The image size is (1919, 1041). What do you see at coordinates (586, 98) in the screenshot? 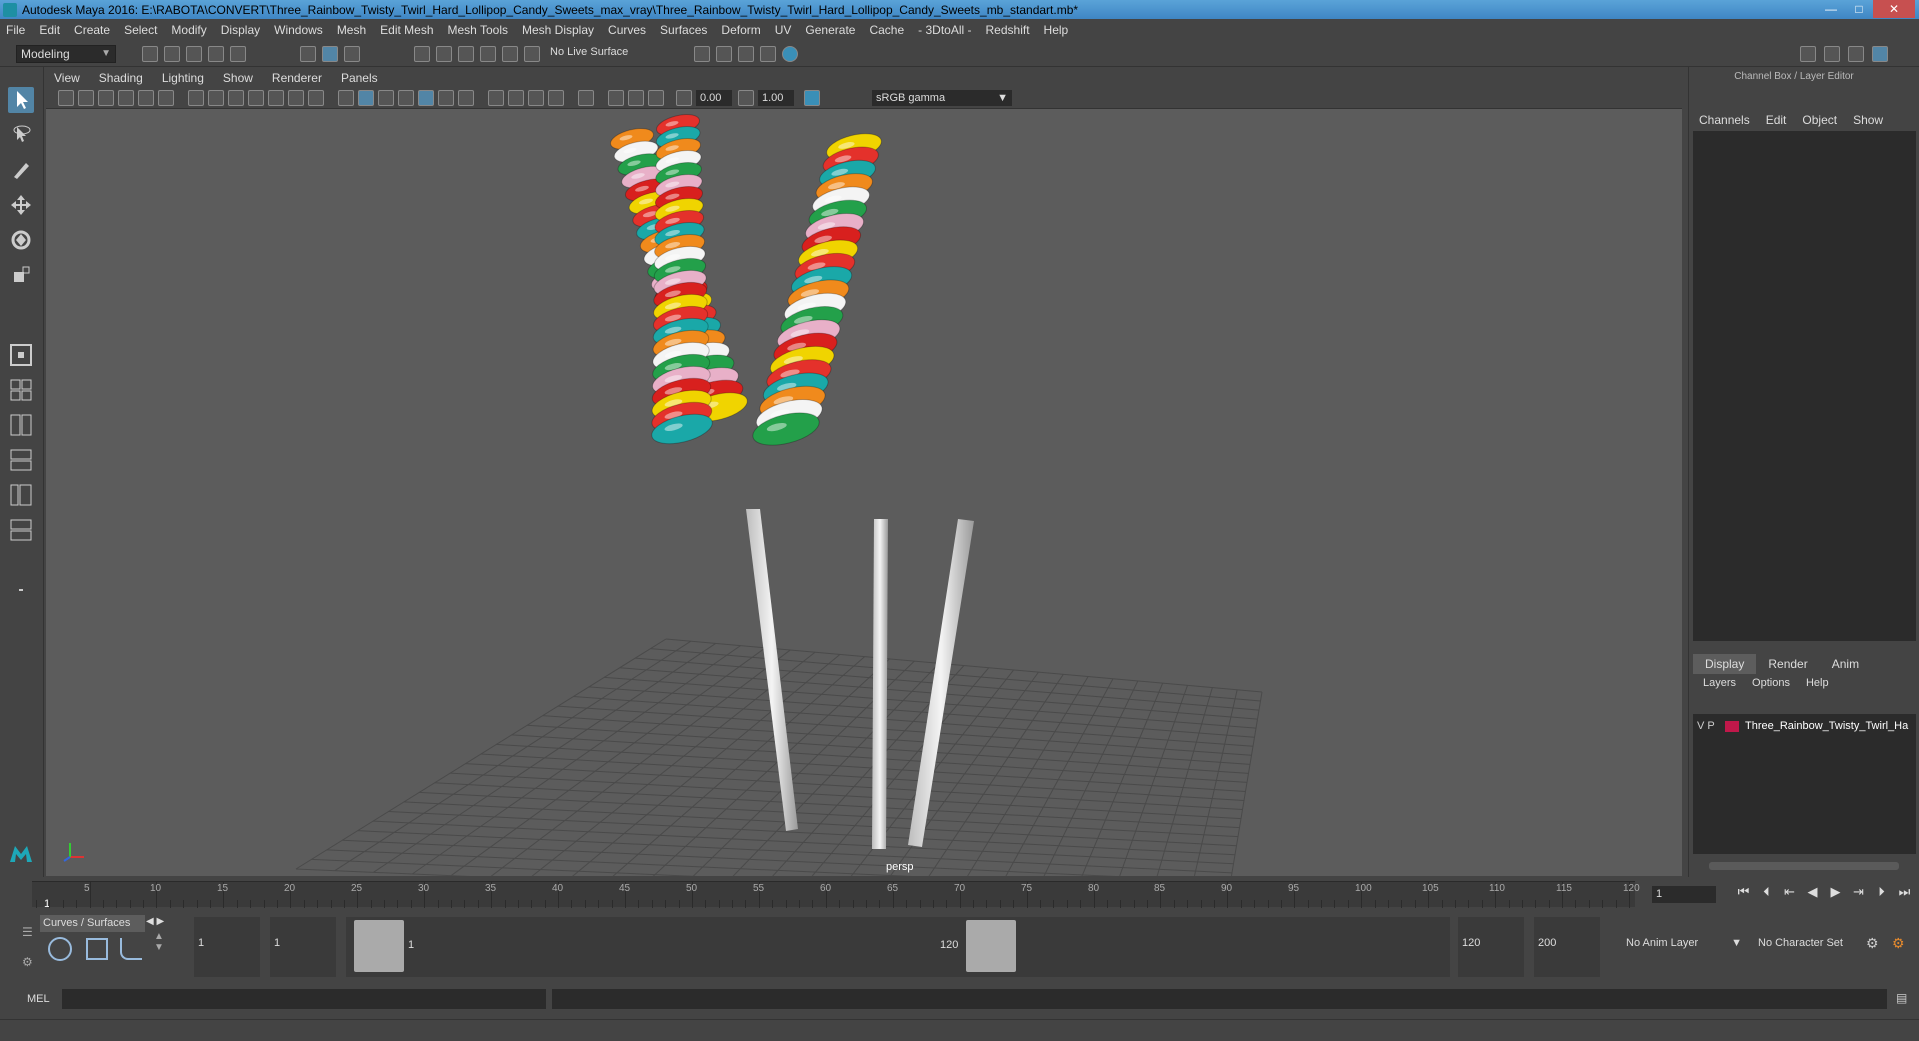
I see `isolate-select-icon` at bounding box center [586, 98].